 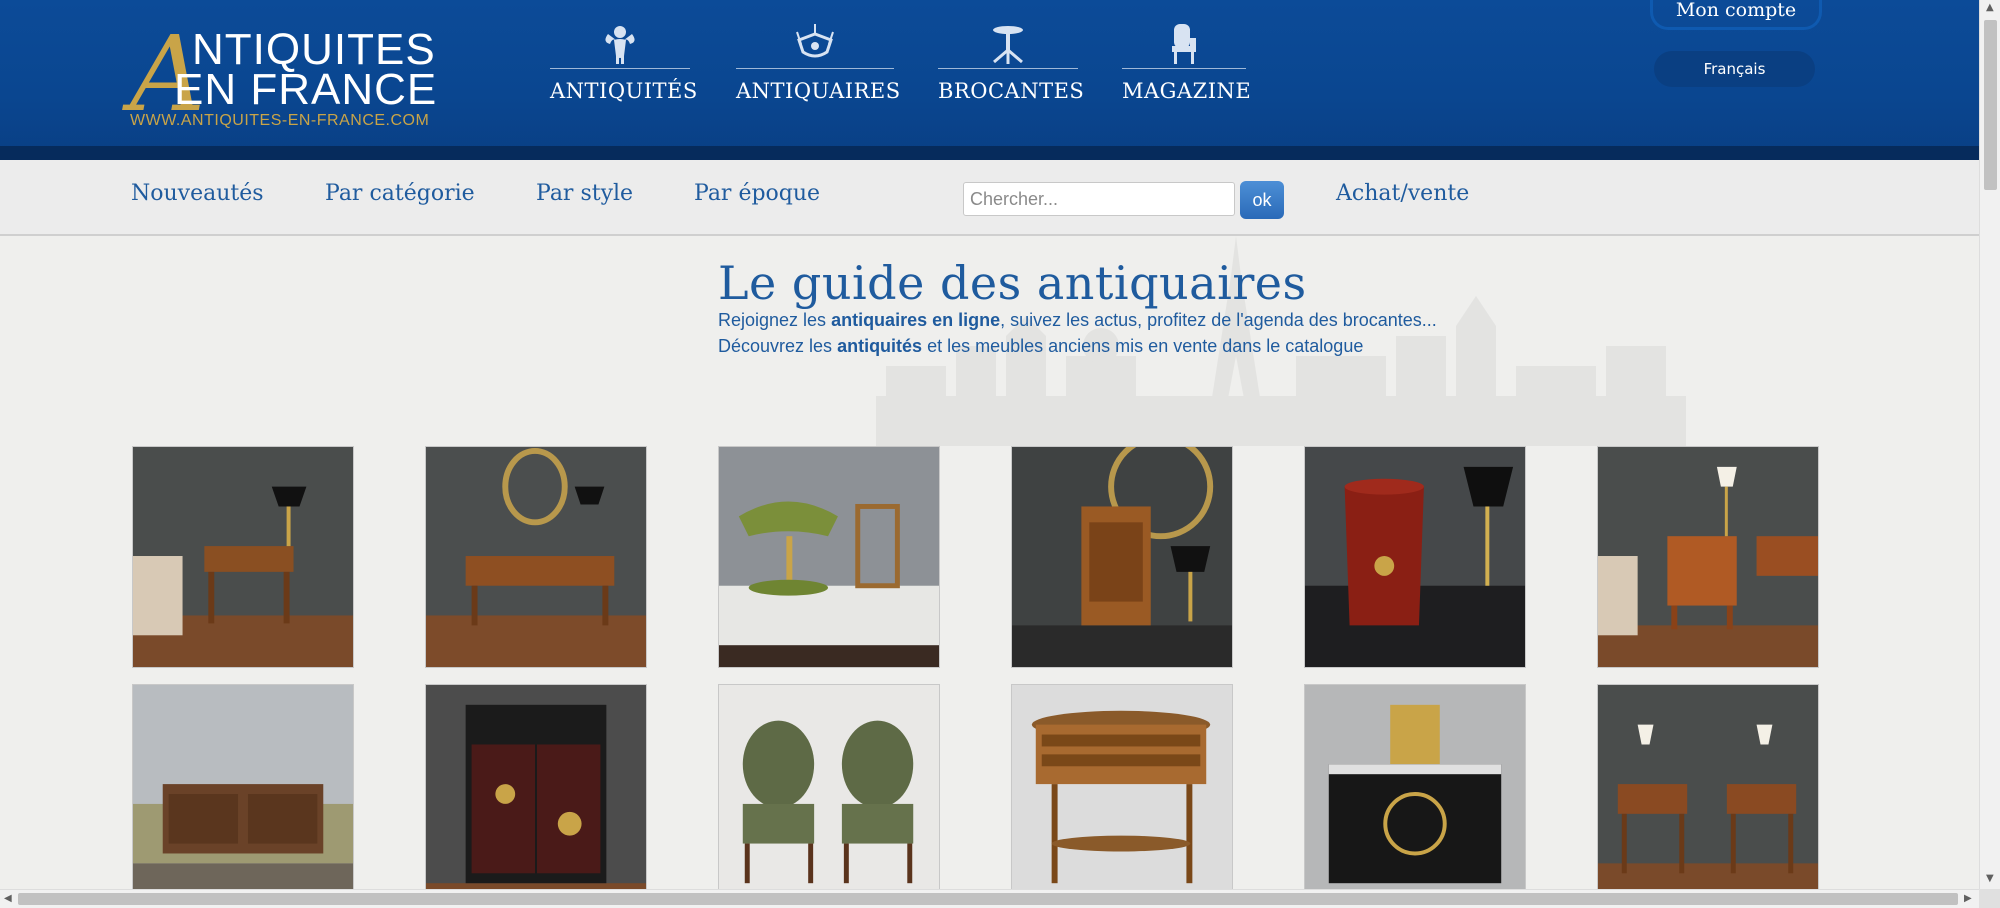 What do you see at coordinates (989, 153) in the screenshot?
I see `header-band` at bounding box center [989, 153].